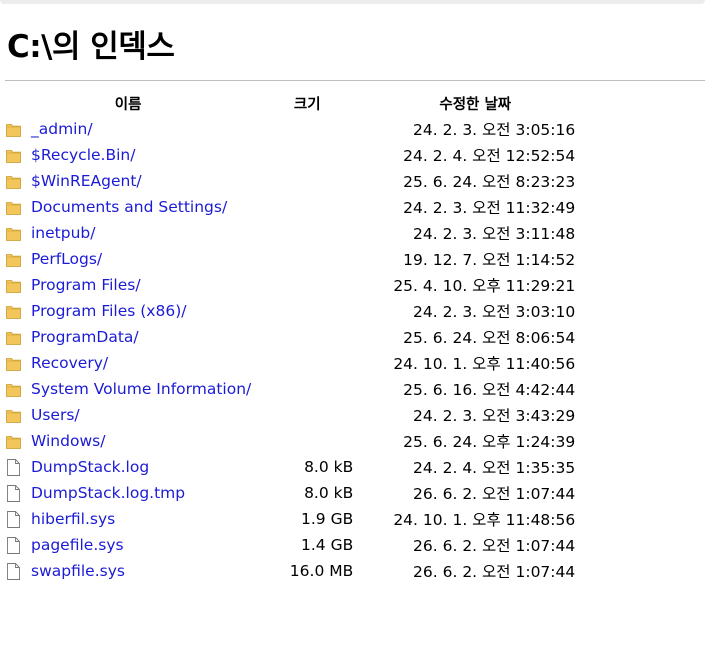 This screenshot has width=705, height=655. Describe the element at coordinates (494, 130) in the screenshot. I see `date-cell: 24. 2. 3. 오전 3:05:16` at that location.